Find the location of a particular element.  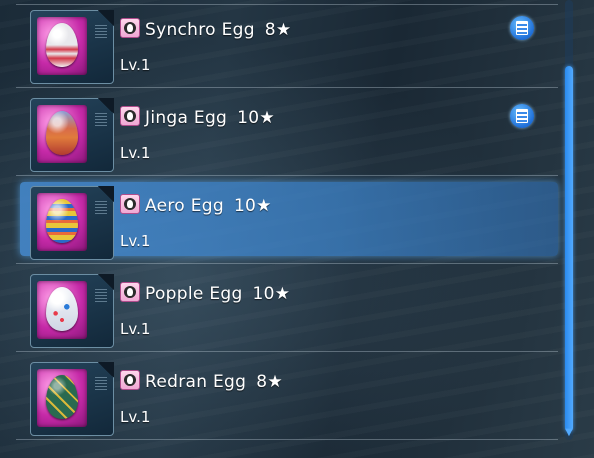

chevron-down-icon: ▼ is located at coordinates (569, 433).